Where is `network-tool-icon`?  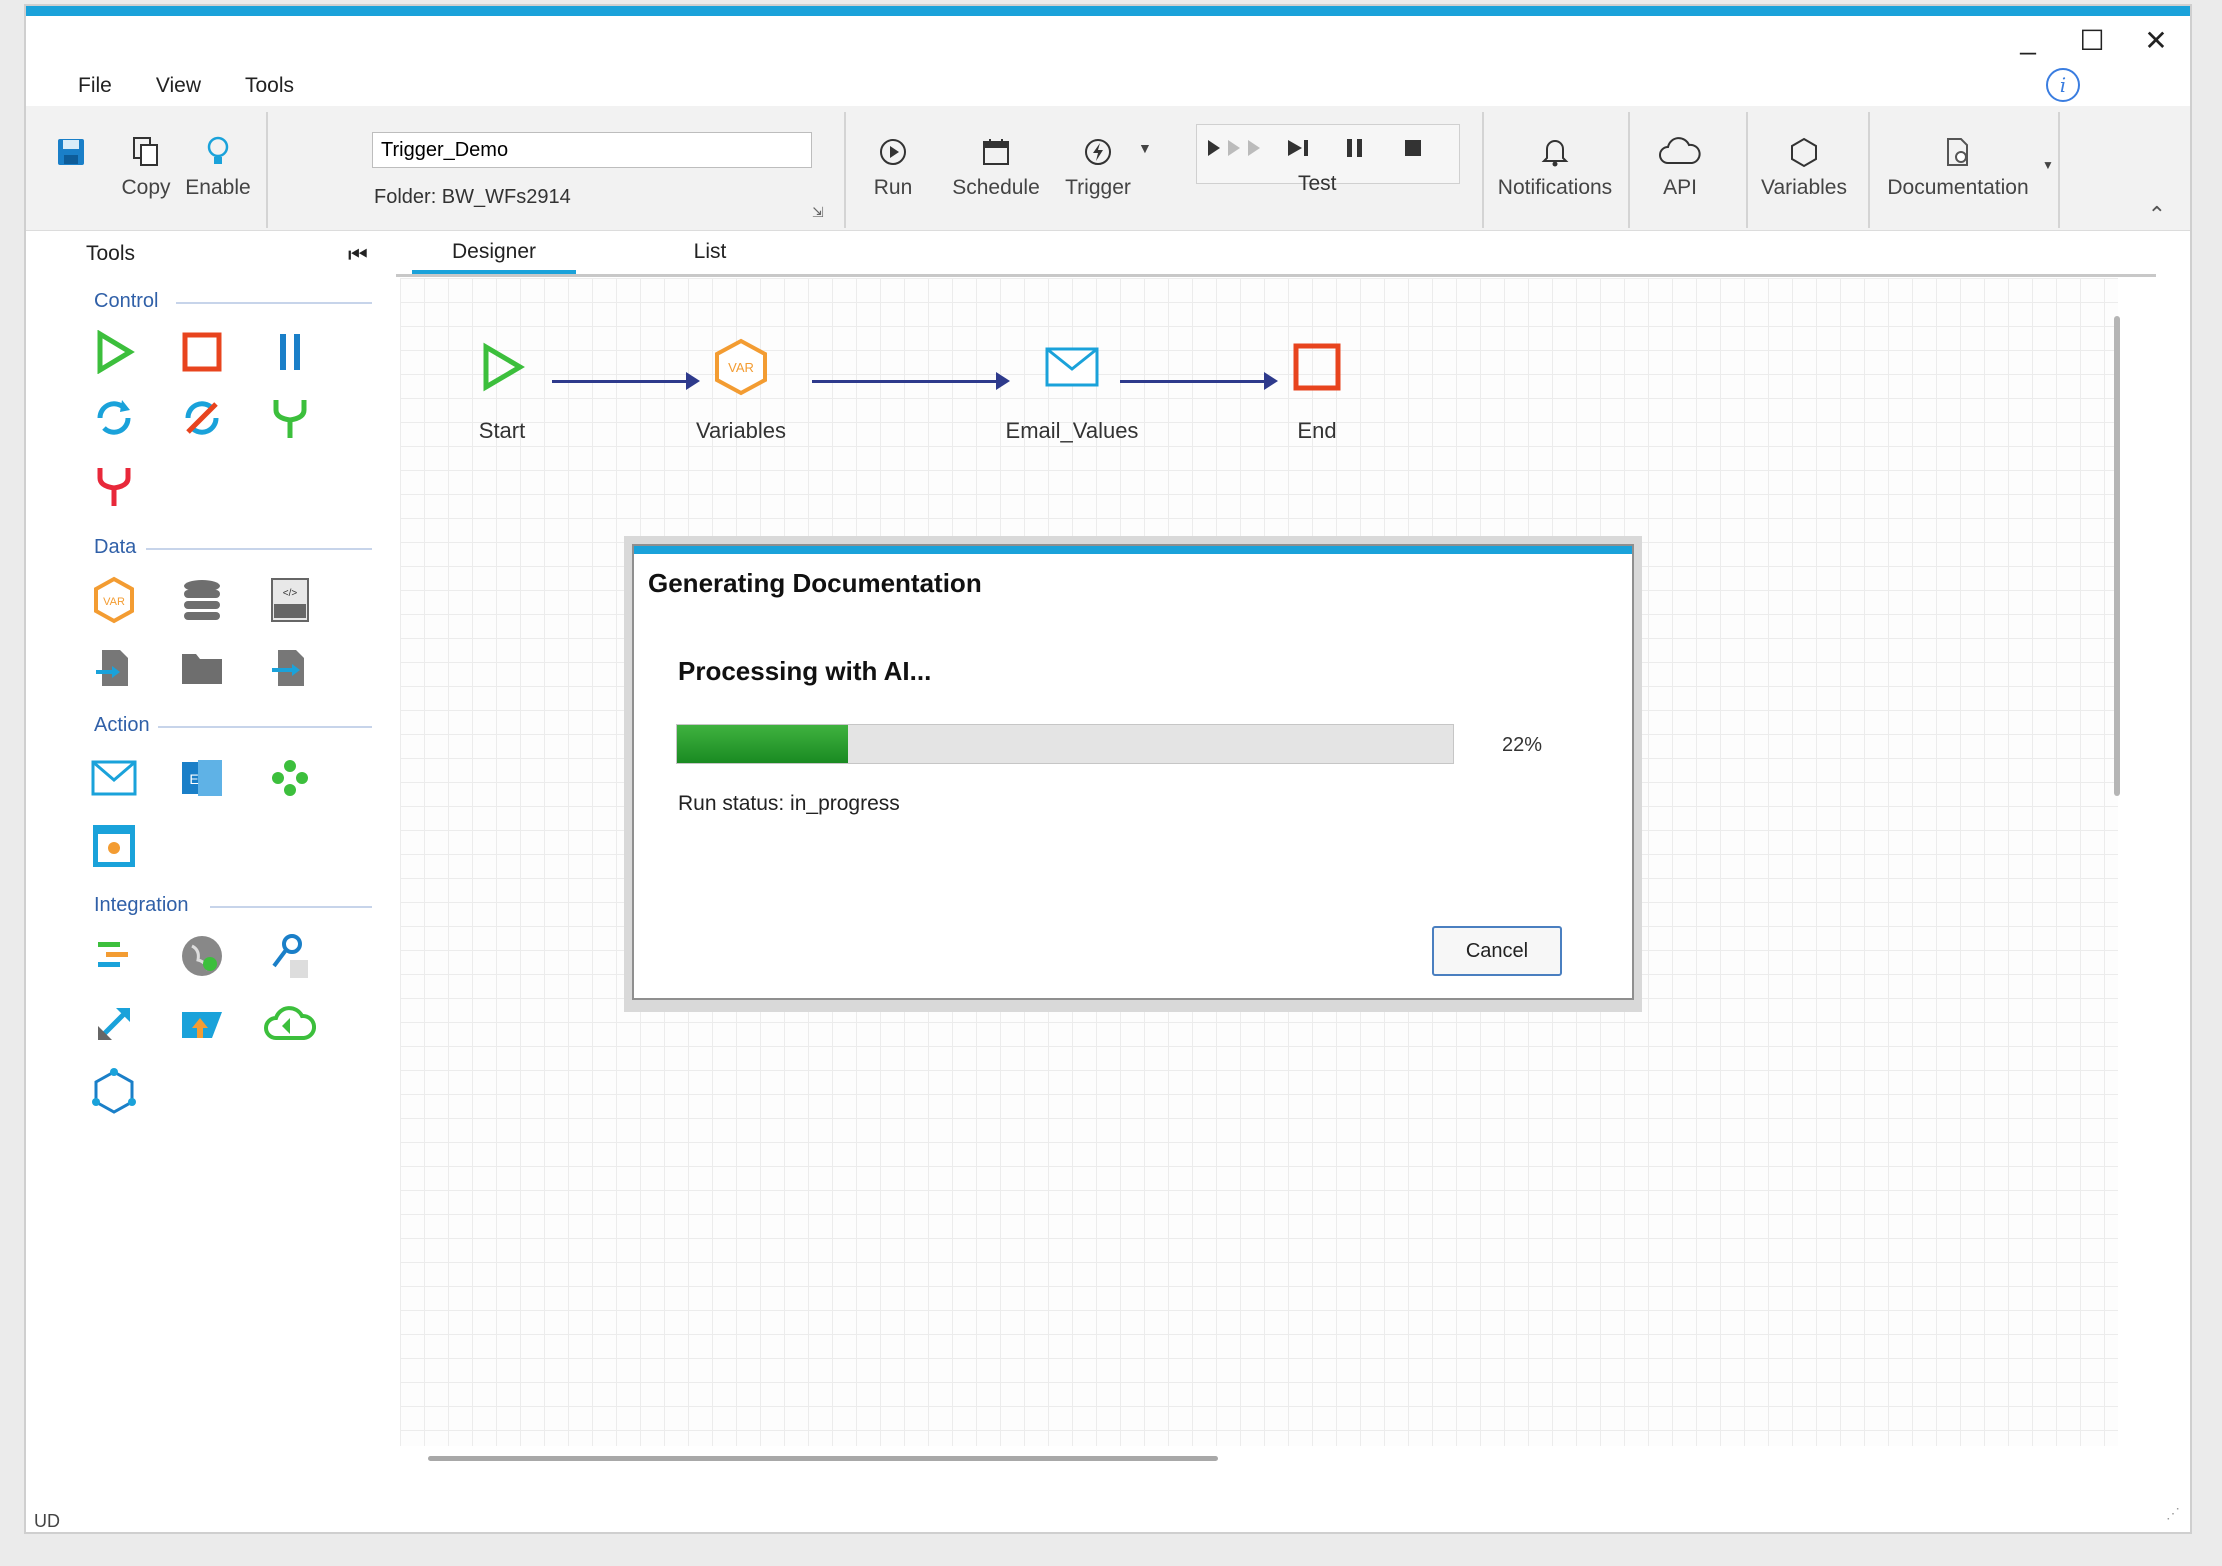 network-tool-icon is located at coordinates (114, 1092).